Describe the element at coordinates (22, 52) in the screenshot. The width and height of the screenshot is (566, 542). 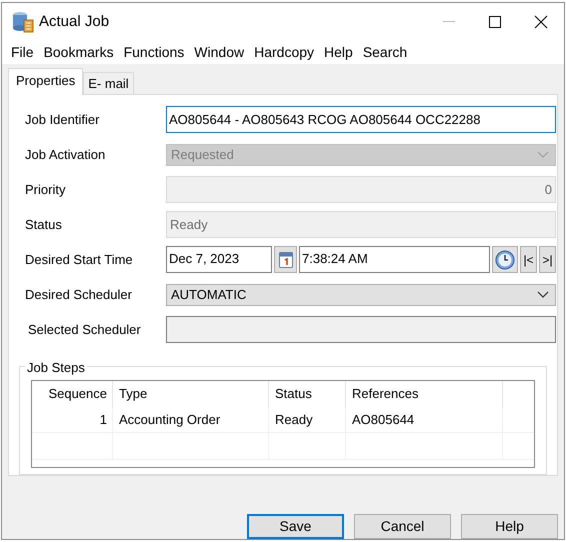
I see `menu-item: File` at that location.